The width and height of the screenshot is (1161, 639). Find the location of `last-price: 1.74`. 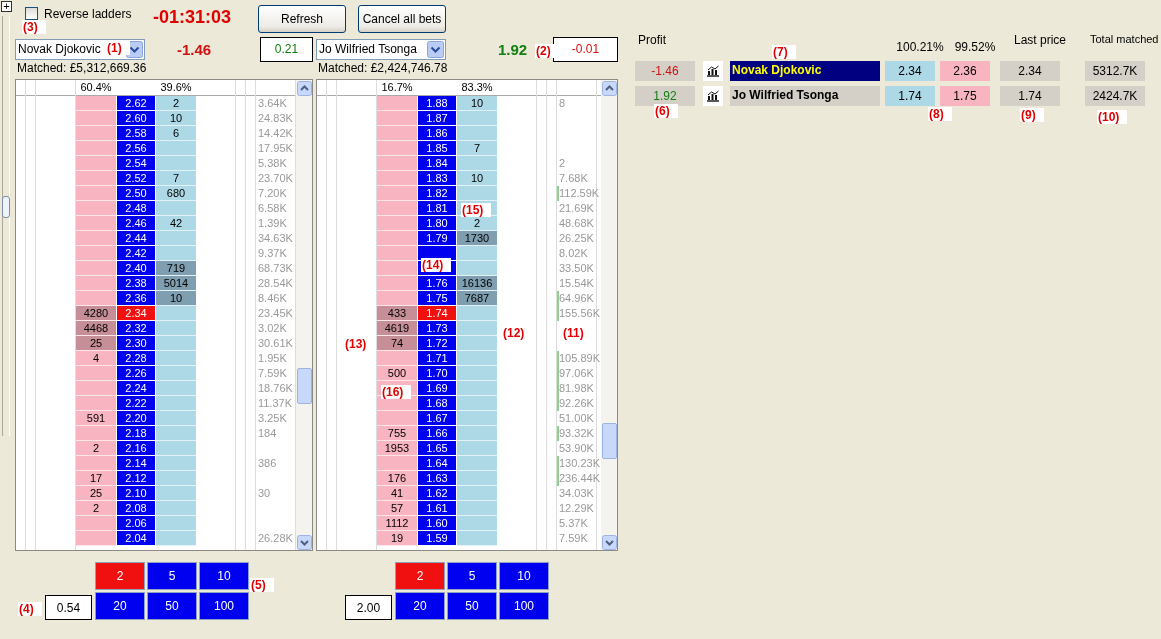

last-price: 1.74 is located at coordinates (1030, 96).